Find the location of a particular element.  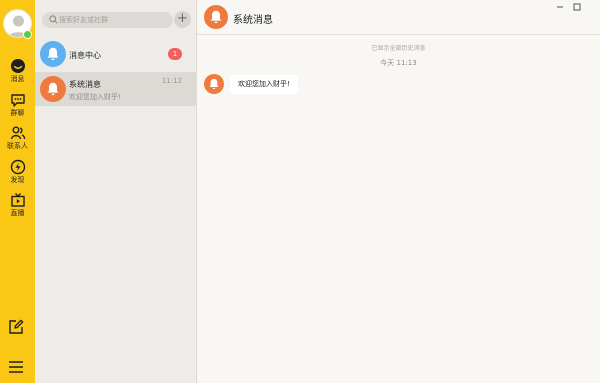

conversation-item-system-messages: 系统消息 欢迎您加入财乎! 11:12 is located at coordinates (115, 89).